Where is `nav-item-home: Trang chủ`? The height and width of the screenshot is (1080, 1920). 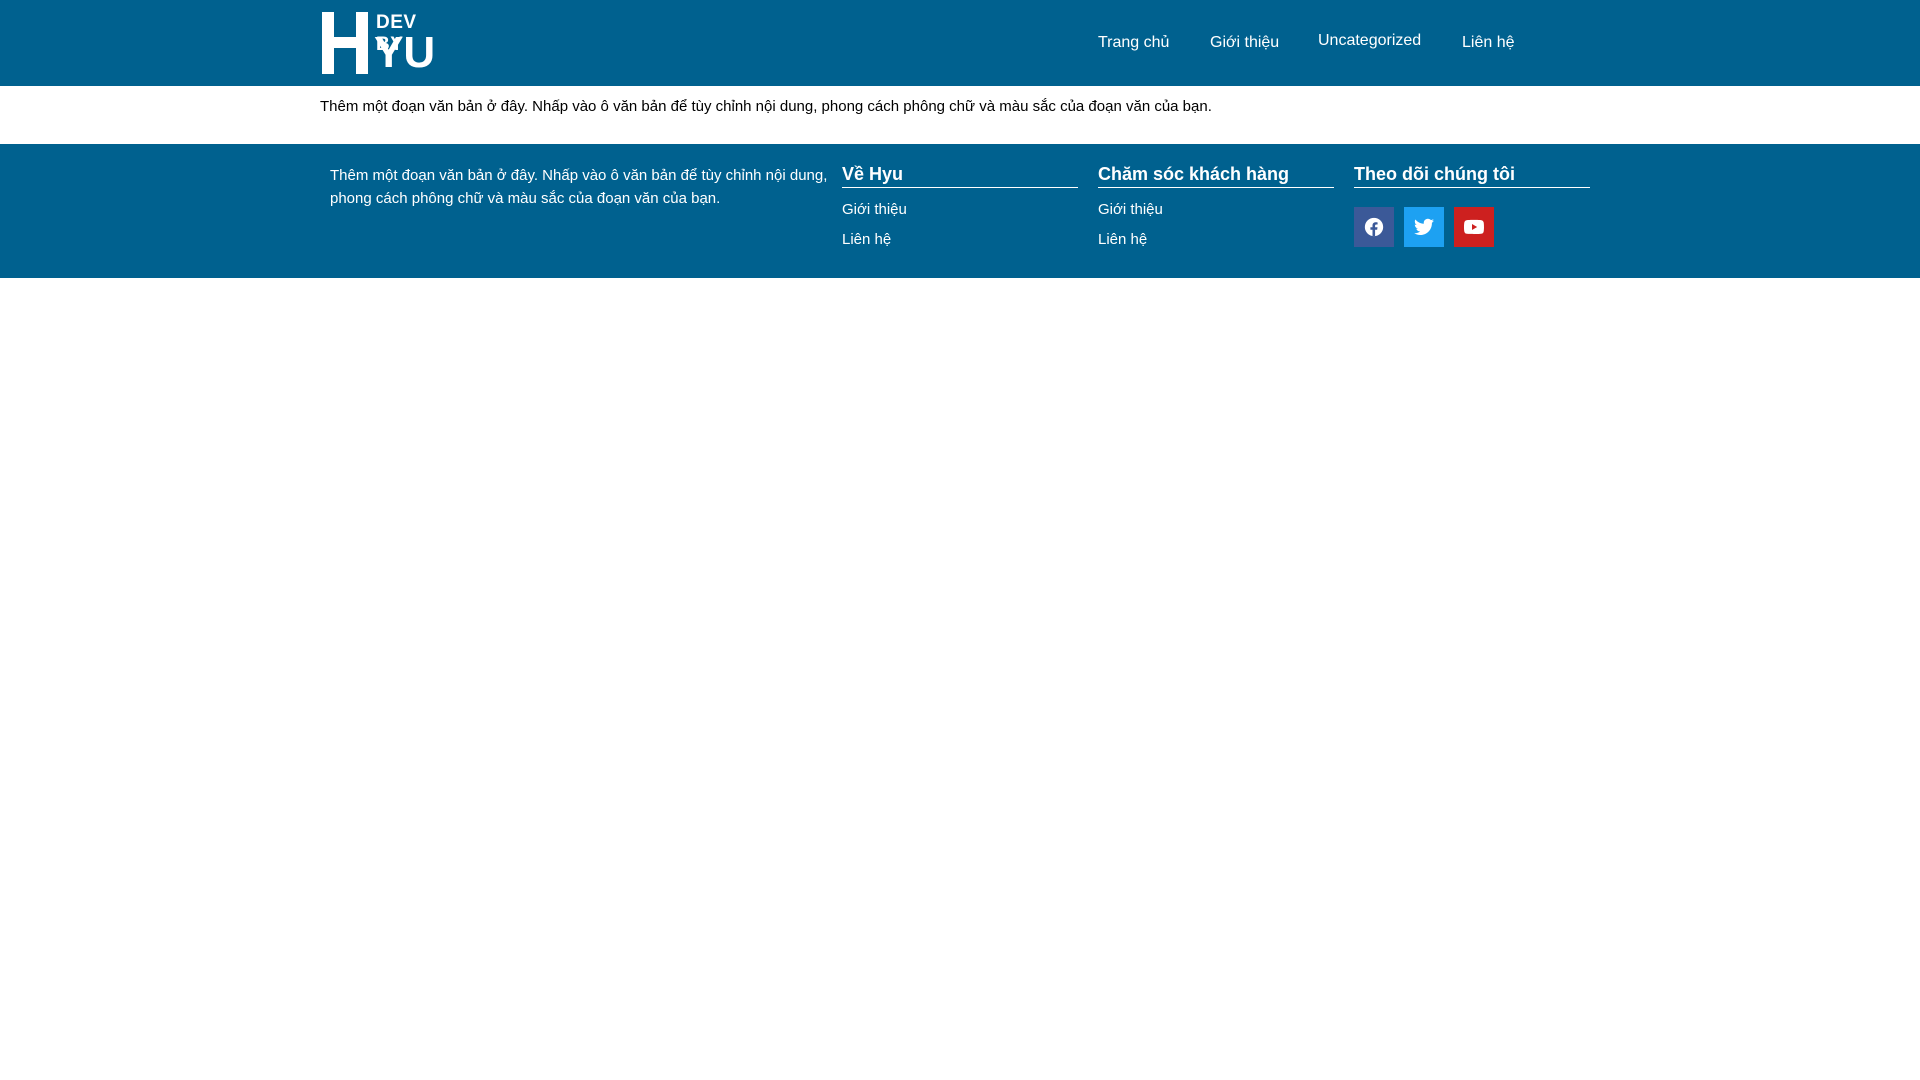 nav-item-home: Trang chủ is located at coordinates (1133, 43).